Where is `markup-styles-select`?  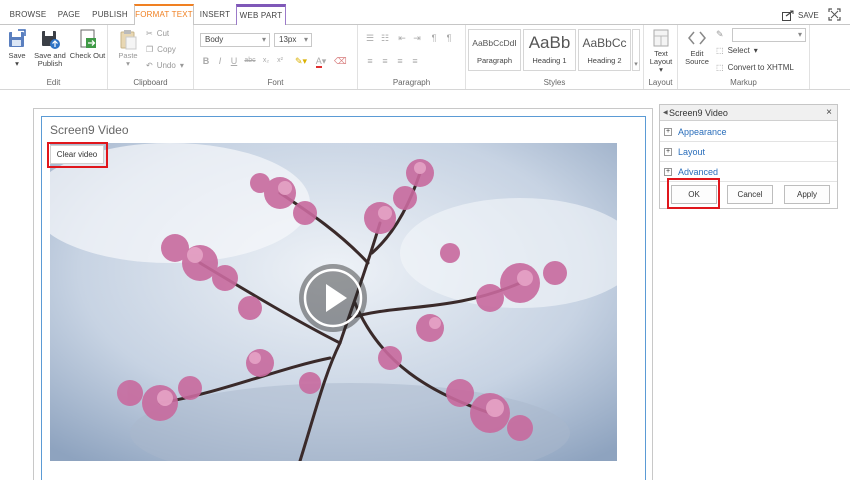 markup-styles-select is located at coordinates (769, 35).